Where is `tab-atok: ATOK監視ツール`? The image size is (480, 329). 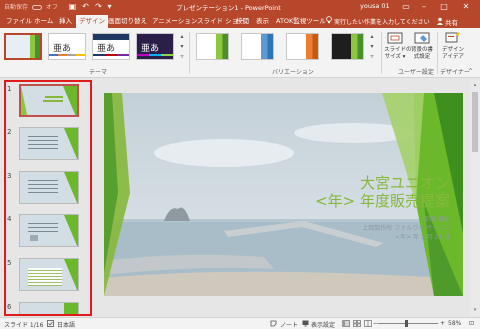 tab-atok: ATOK監視ツール is located at coordinates (301, 21).